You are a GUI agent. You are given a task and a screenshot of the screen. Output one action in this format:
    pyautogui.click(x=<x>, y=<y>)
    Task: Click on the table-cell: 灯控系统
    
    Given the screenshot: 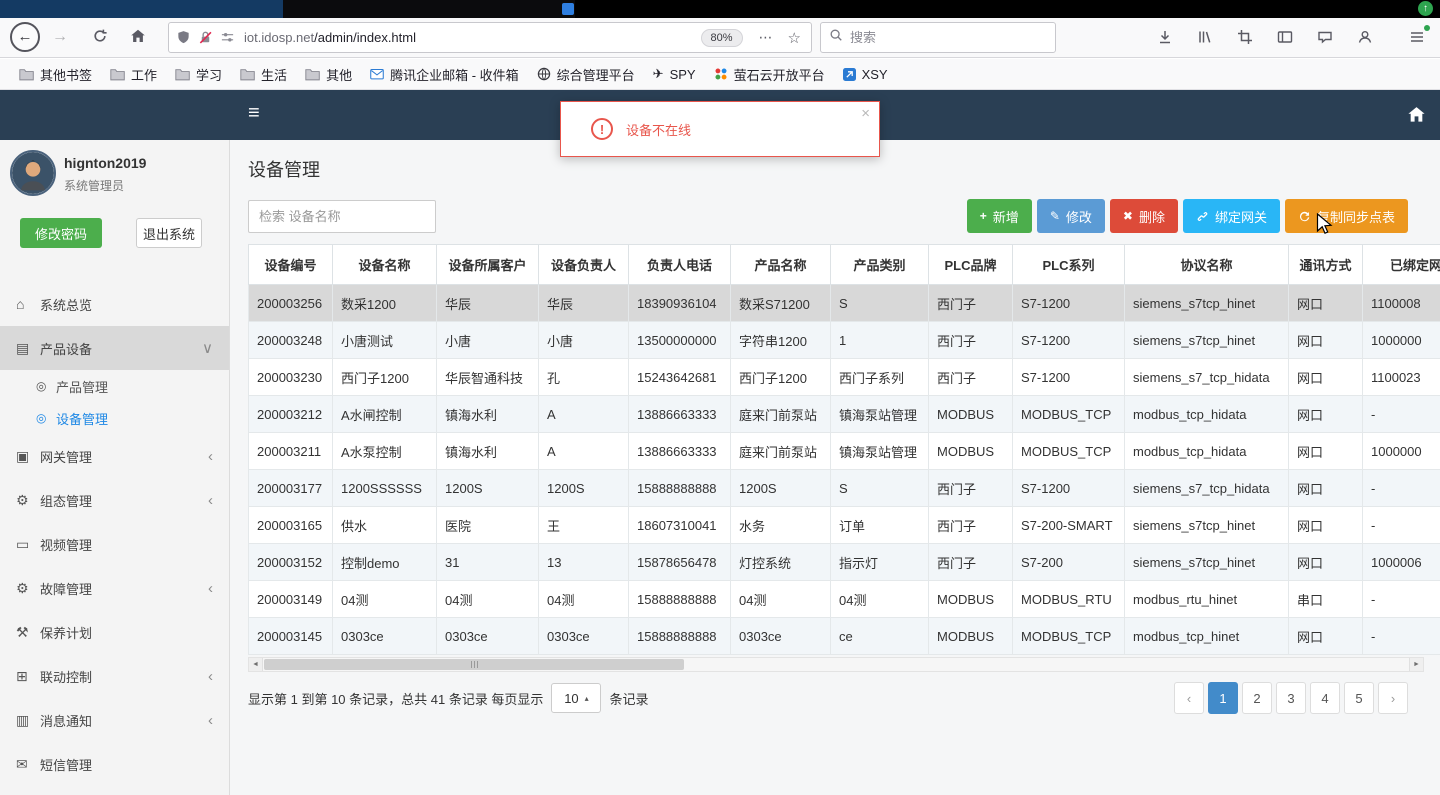 What is the action you would take?
    pyautogui.click(x=780, y=562)
    